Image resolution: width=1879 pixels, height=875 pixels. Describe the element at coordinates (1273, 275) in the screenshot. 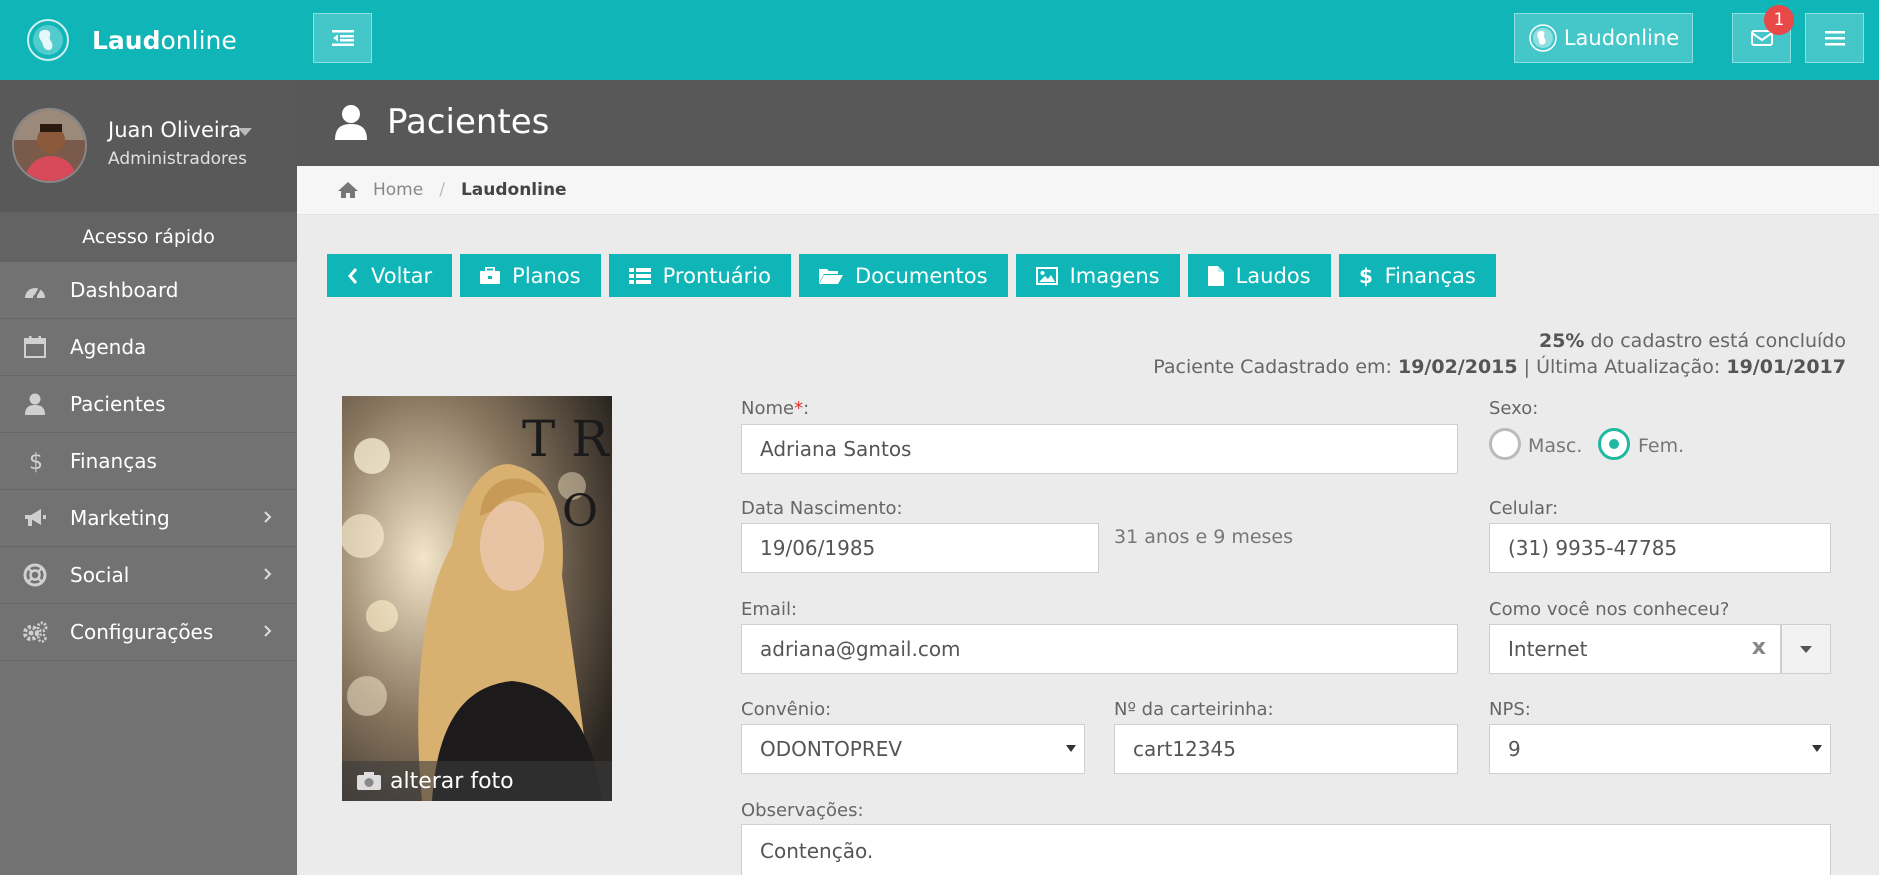

I see `laudos-label: Laudos` at that location.